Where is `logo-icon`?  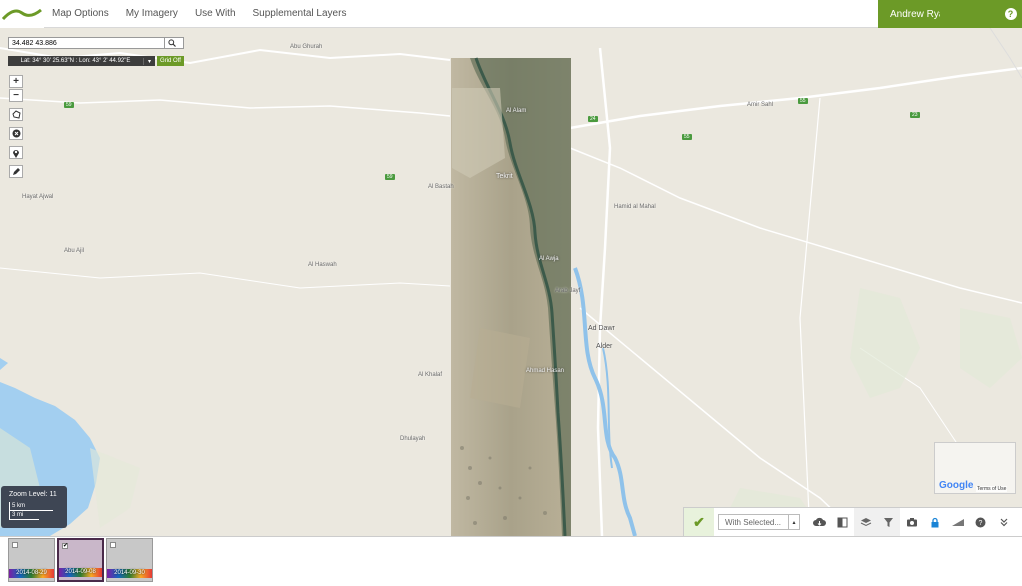 logo-icon is located at coordinates (22, 14).